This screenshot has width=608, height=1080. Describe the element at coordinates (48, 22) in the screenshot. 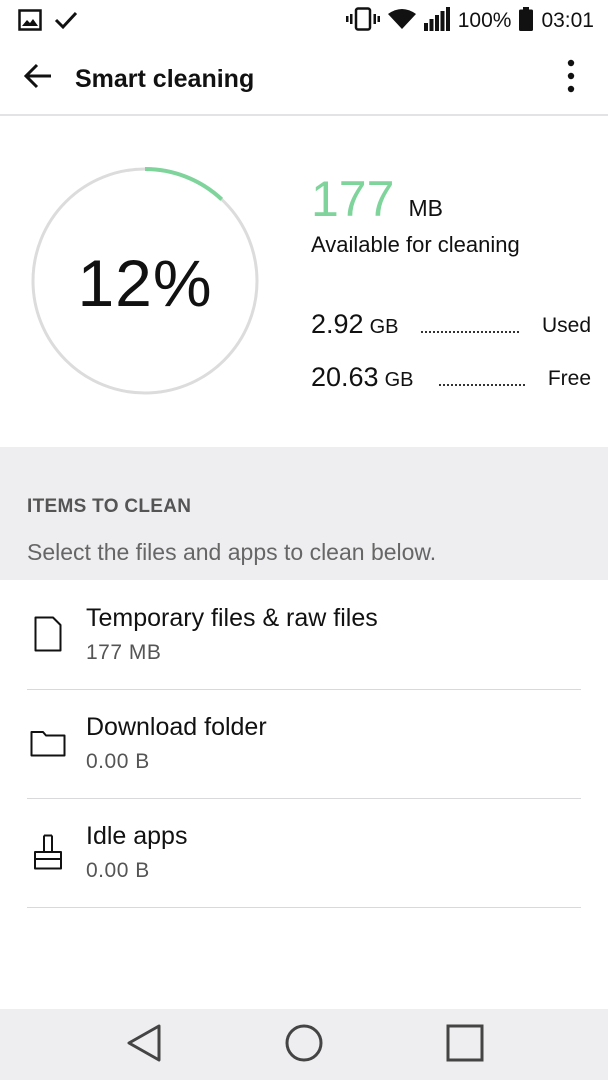

I see `status-left` at that location.